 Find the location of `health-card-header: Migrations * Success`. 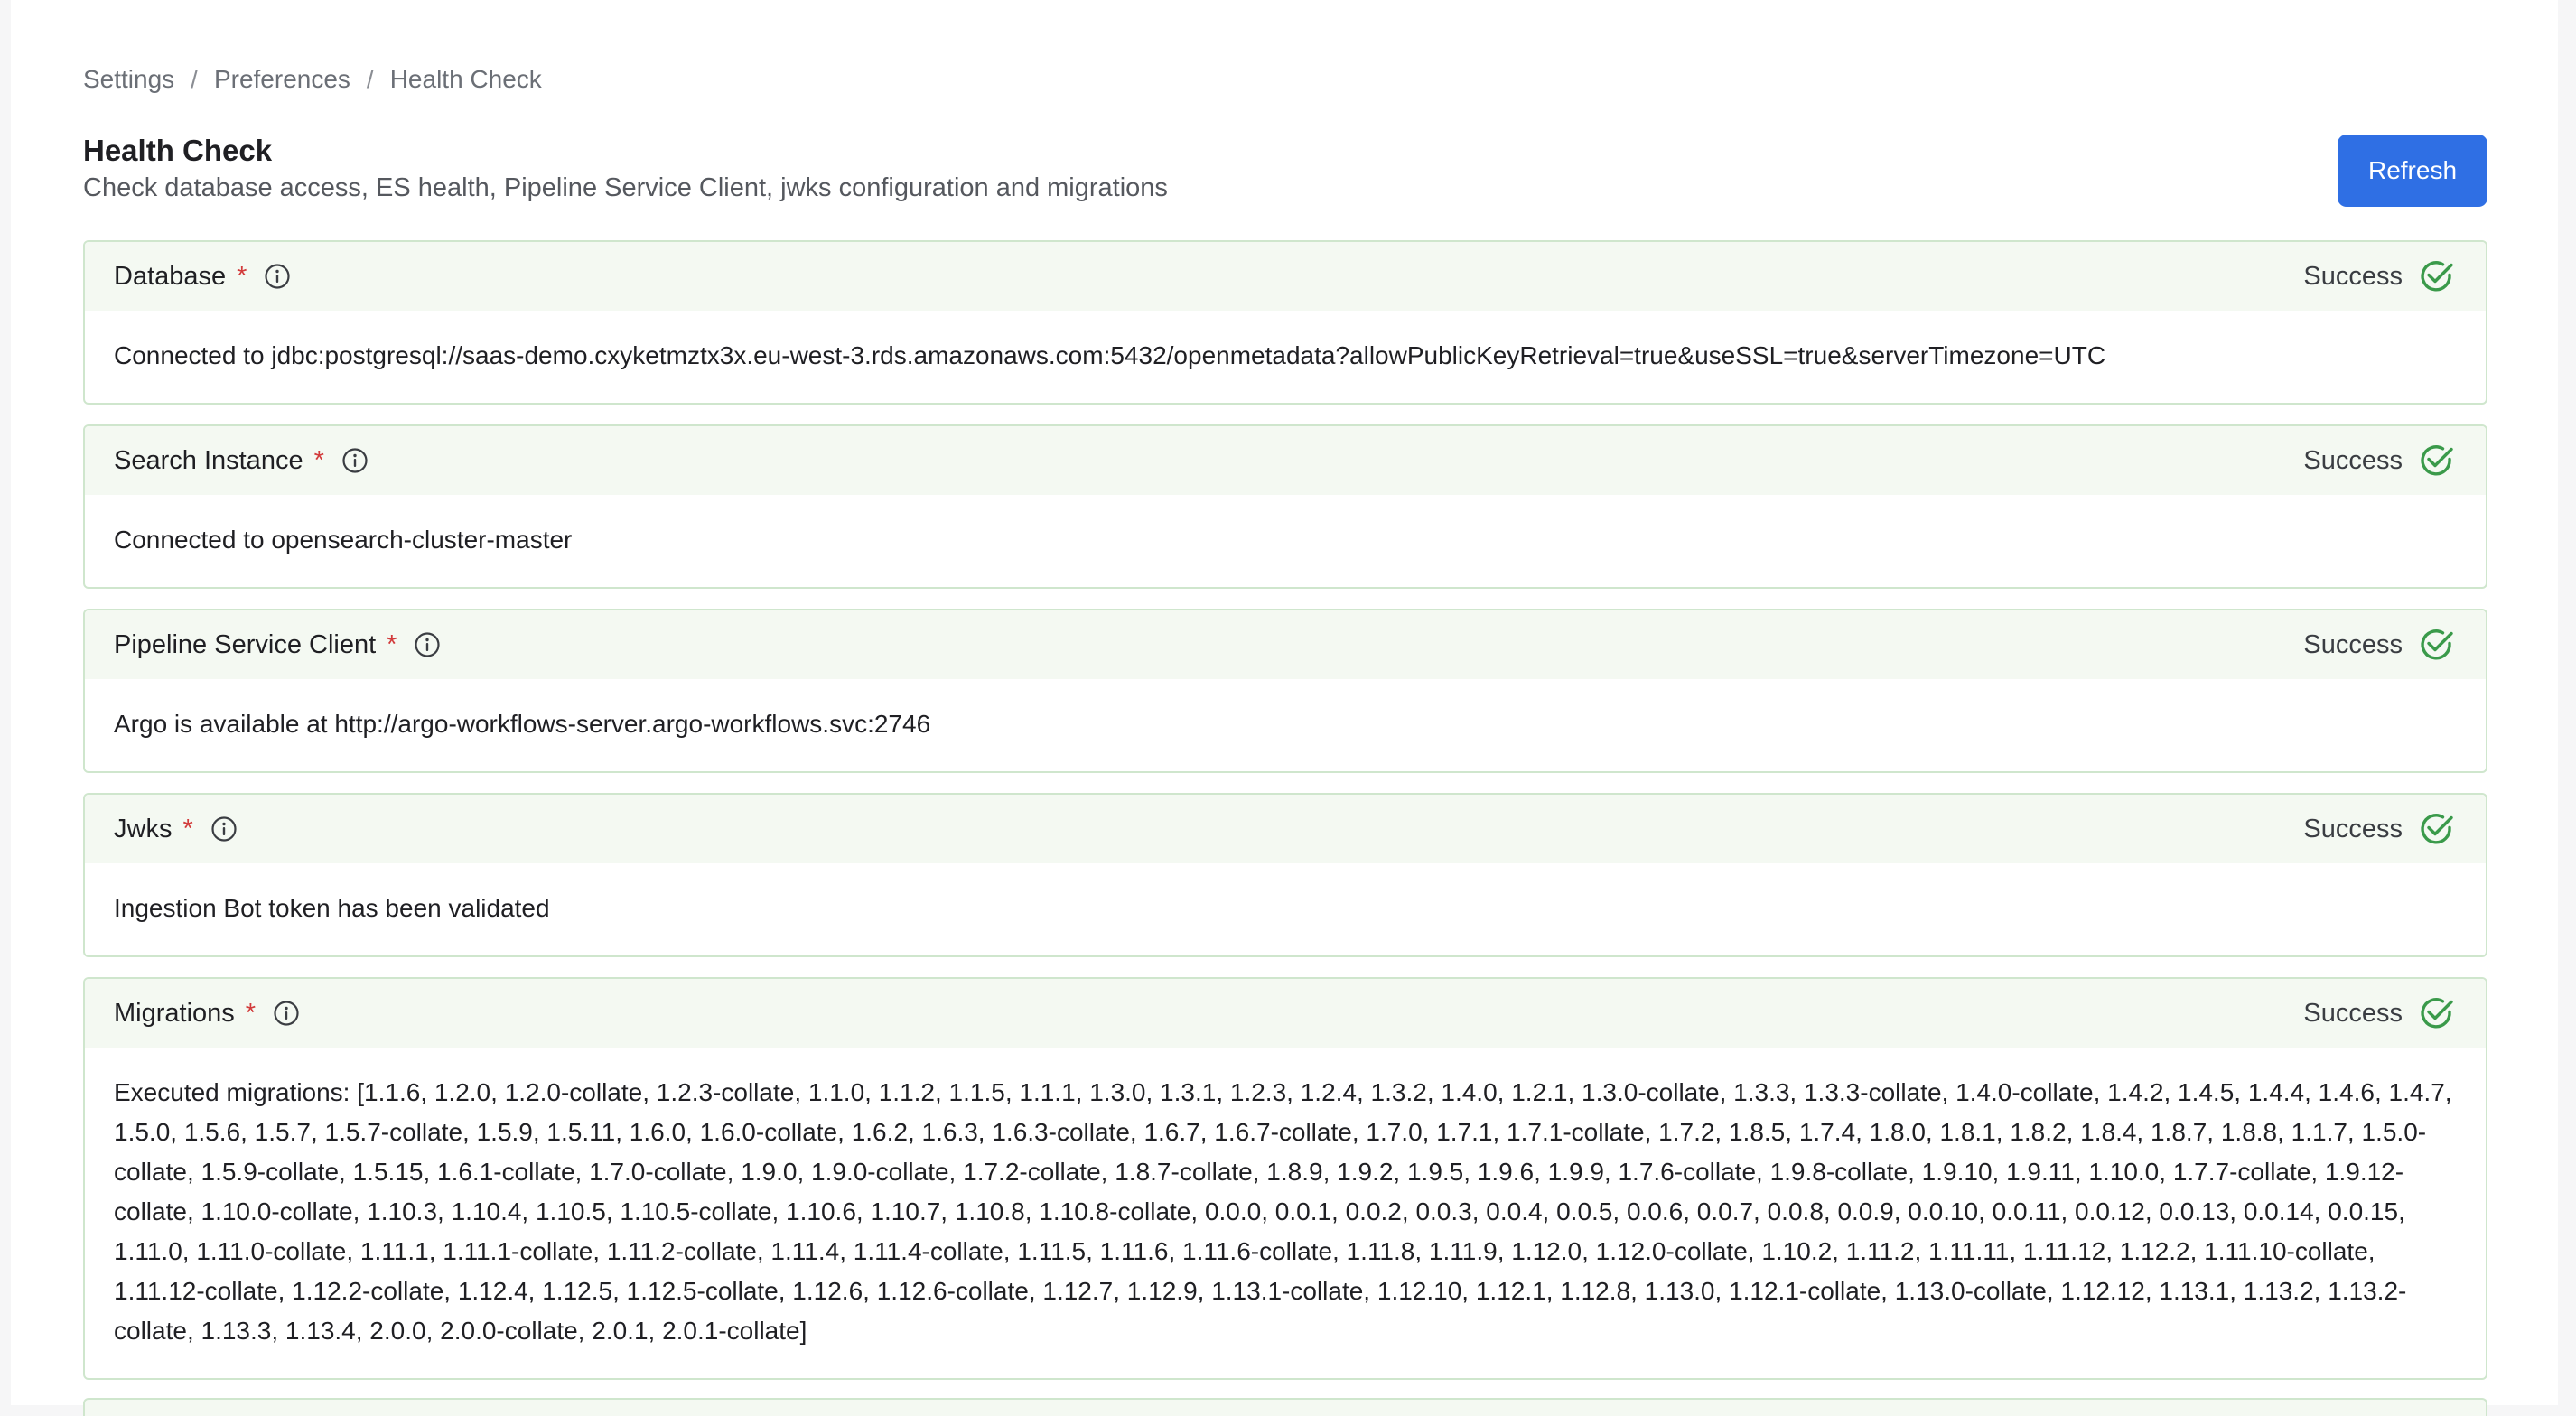

health-card-header: Migrations * Success is located at coordinates (1285, 1013).